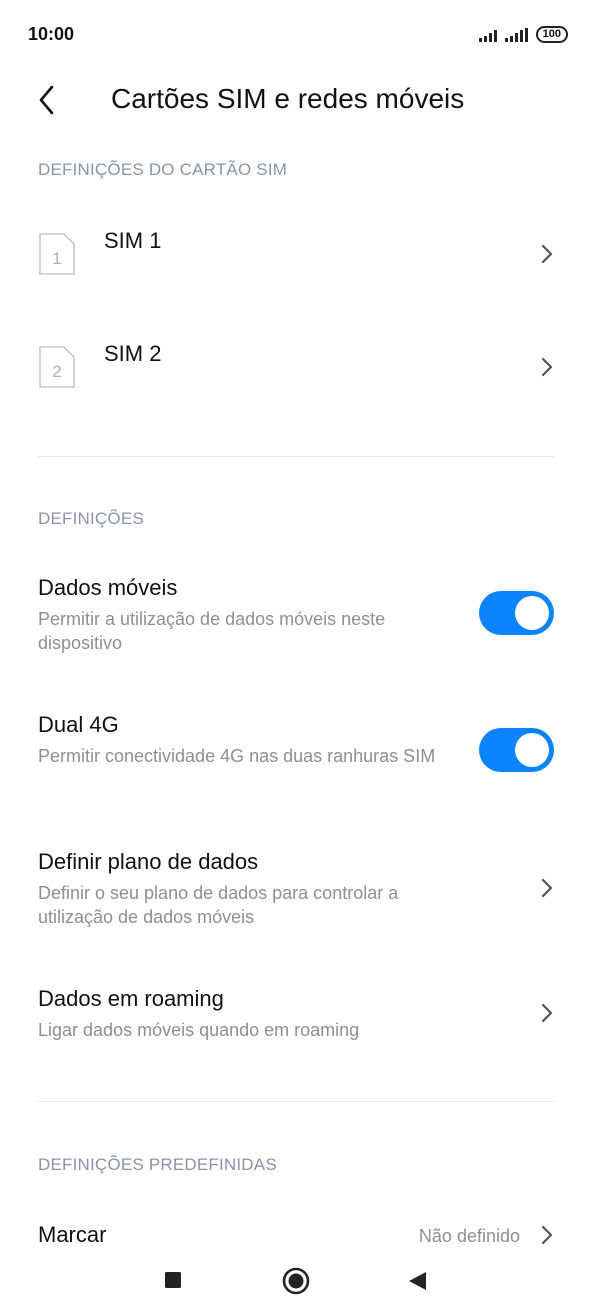 The width and height of the screenshot is (592, 1316). I want to click on battery-icon: 100, so click(551, 34).